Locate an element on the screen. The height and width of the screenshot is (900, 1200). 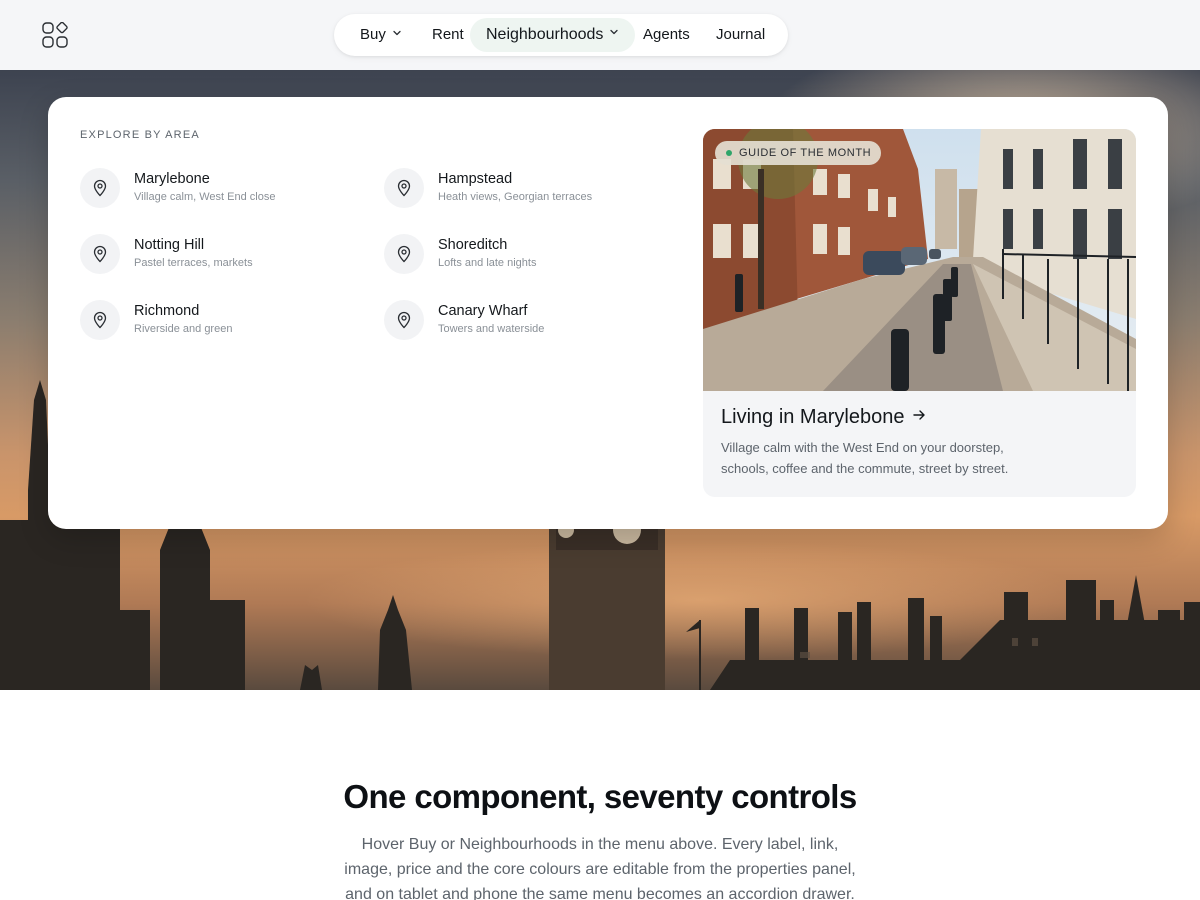
top-bar: Buy Rent Neighbourhoods Agents Journal is located at coordinates (600, 35).